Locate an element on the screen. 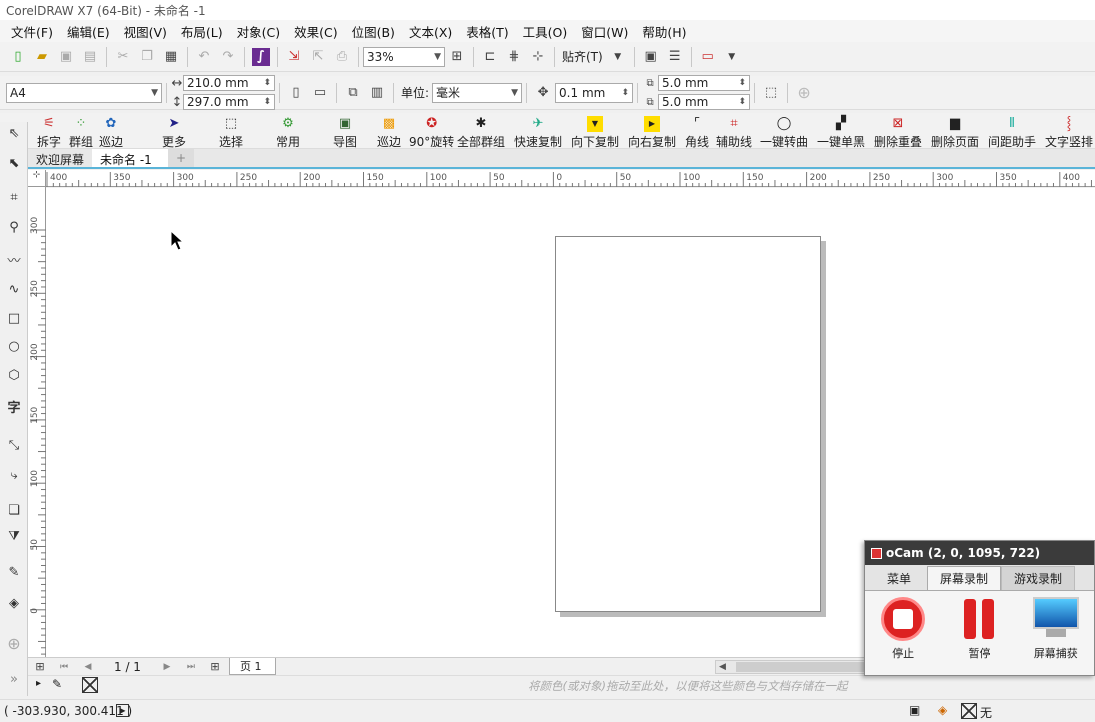 The width and height of the screenshot is (1095, 722). welcome-screen-icon: ▣ is located at coordinates (651, 57).